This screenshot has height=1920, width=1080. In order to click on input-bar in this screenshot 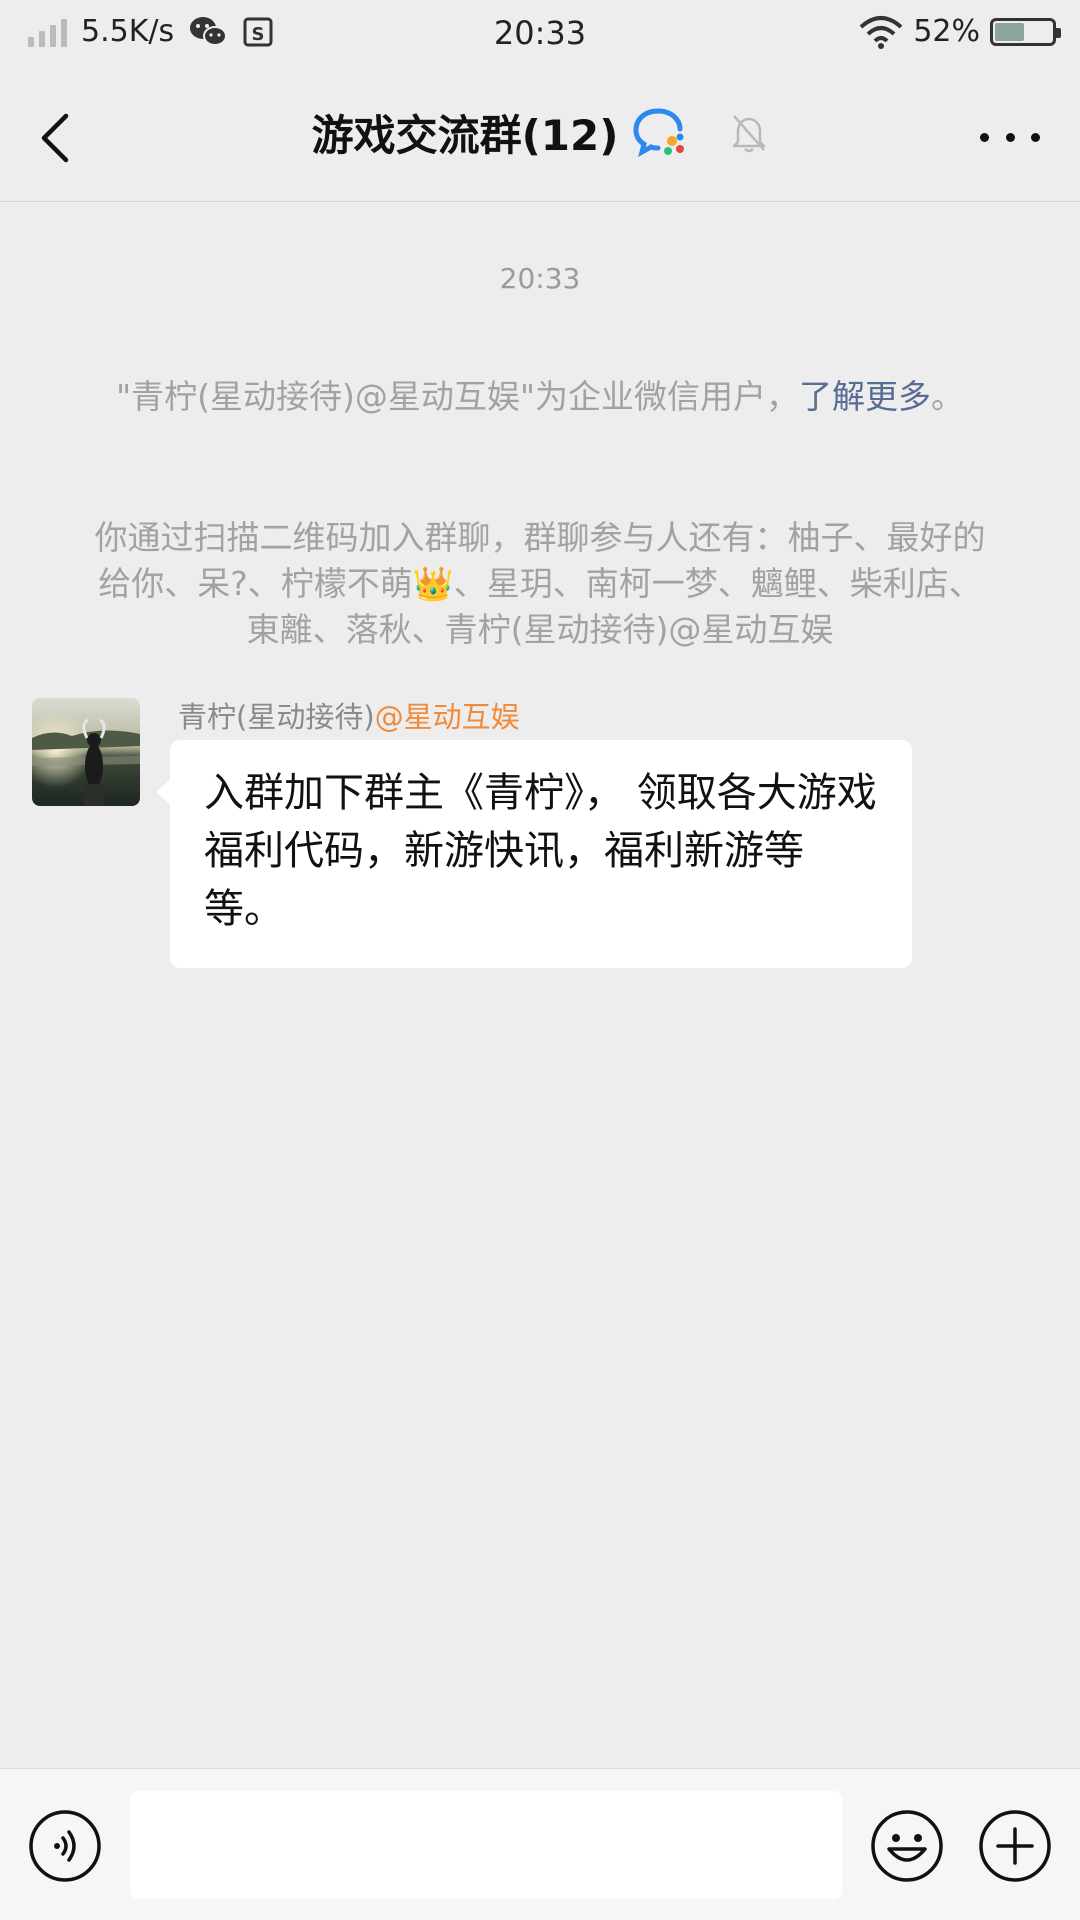, I will do `click(540, 1844)`.